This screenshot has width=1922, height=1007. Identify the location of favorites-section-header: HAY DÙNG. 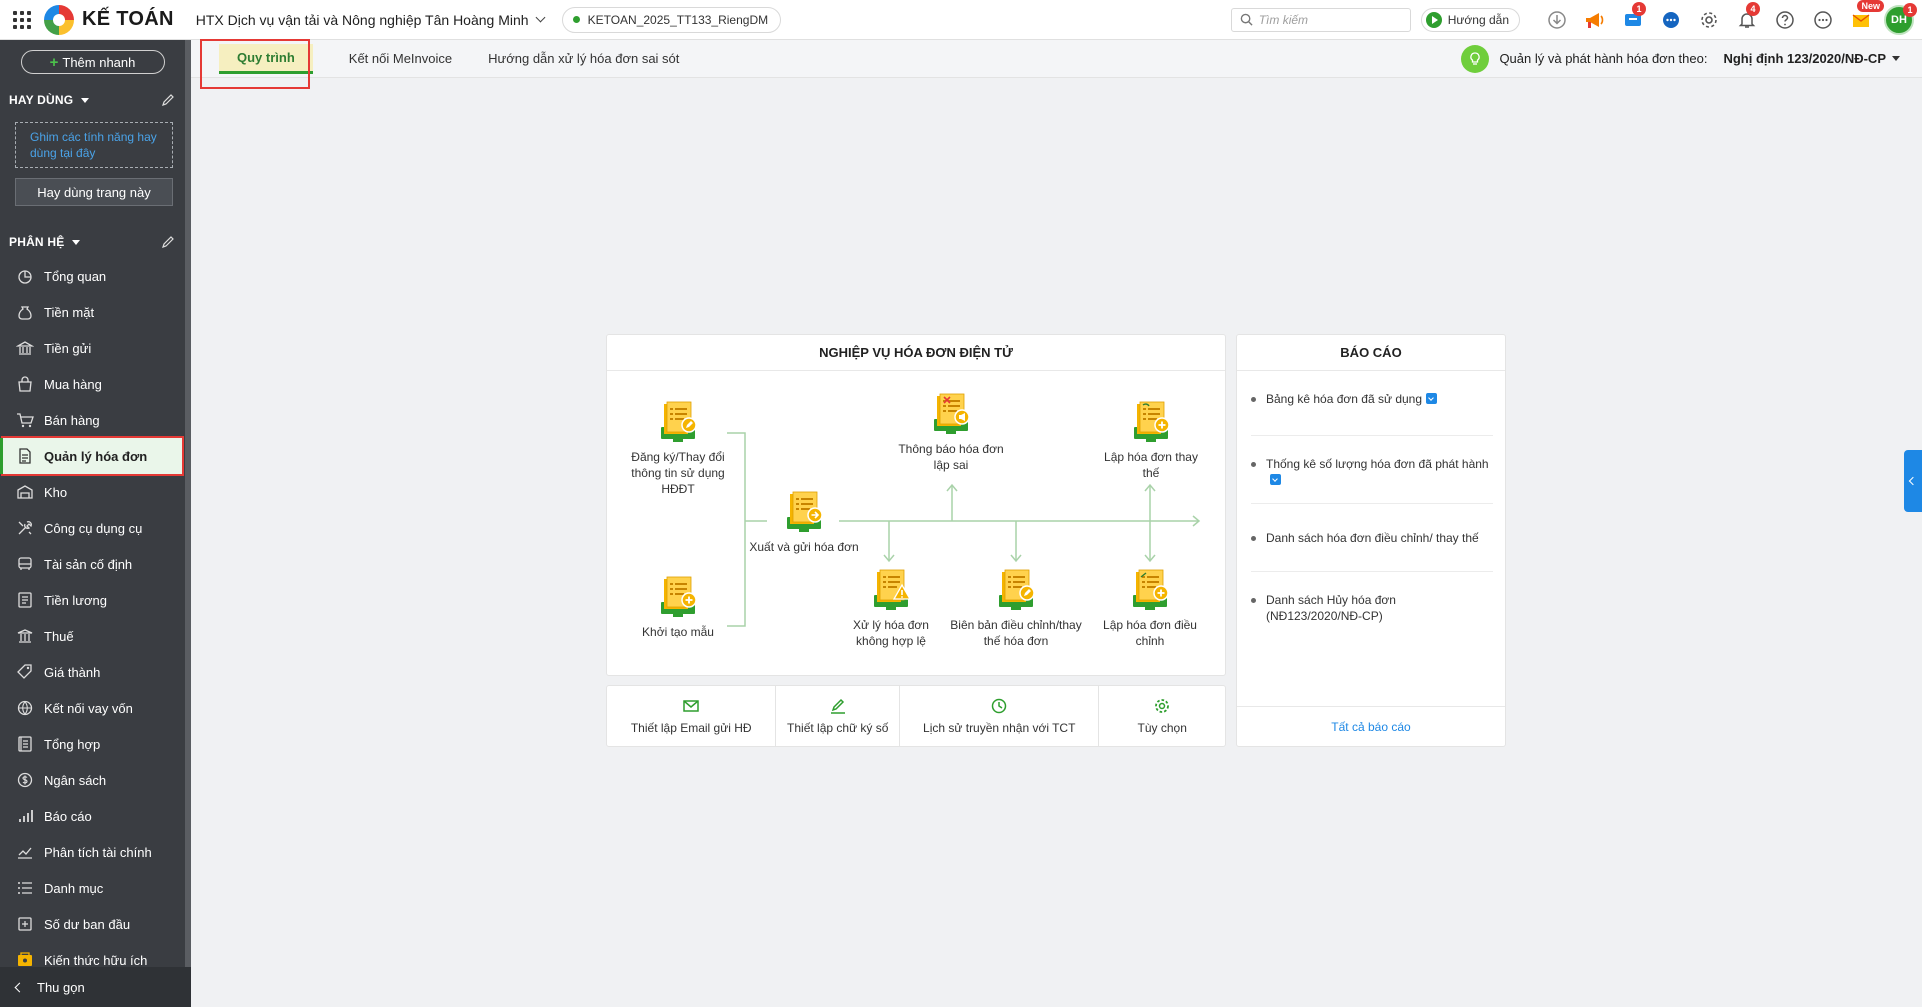
(92, 100).